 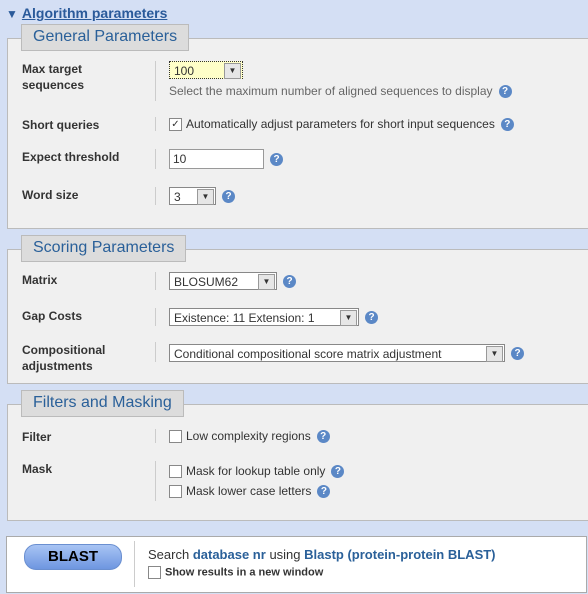 What do you see at coordinates (216, 159) in the screenshot?
I see `expect-threshold-input: 10` at bounding box center [216, 159].